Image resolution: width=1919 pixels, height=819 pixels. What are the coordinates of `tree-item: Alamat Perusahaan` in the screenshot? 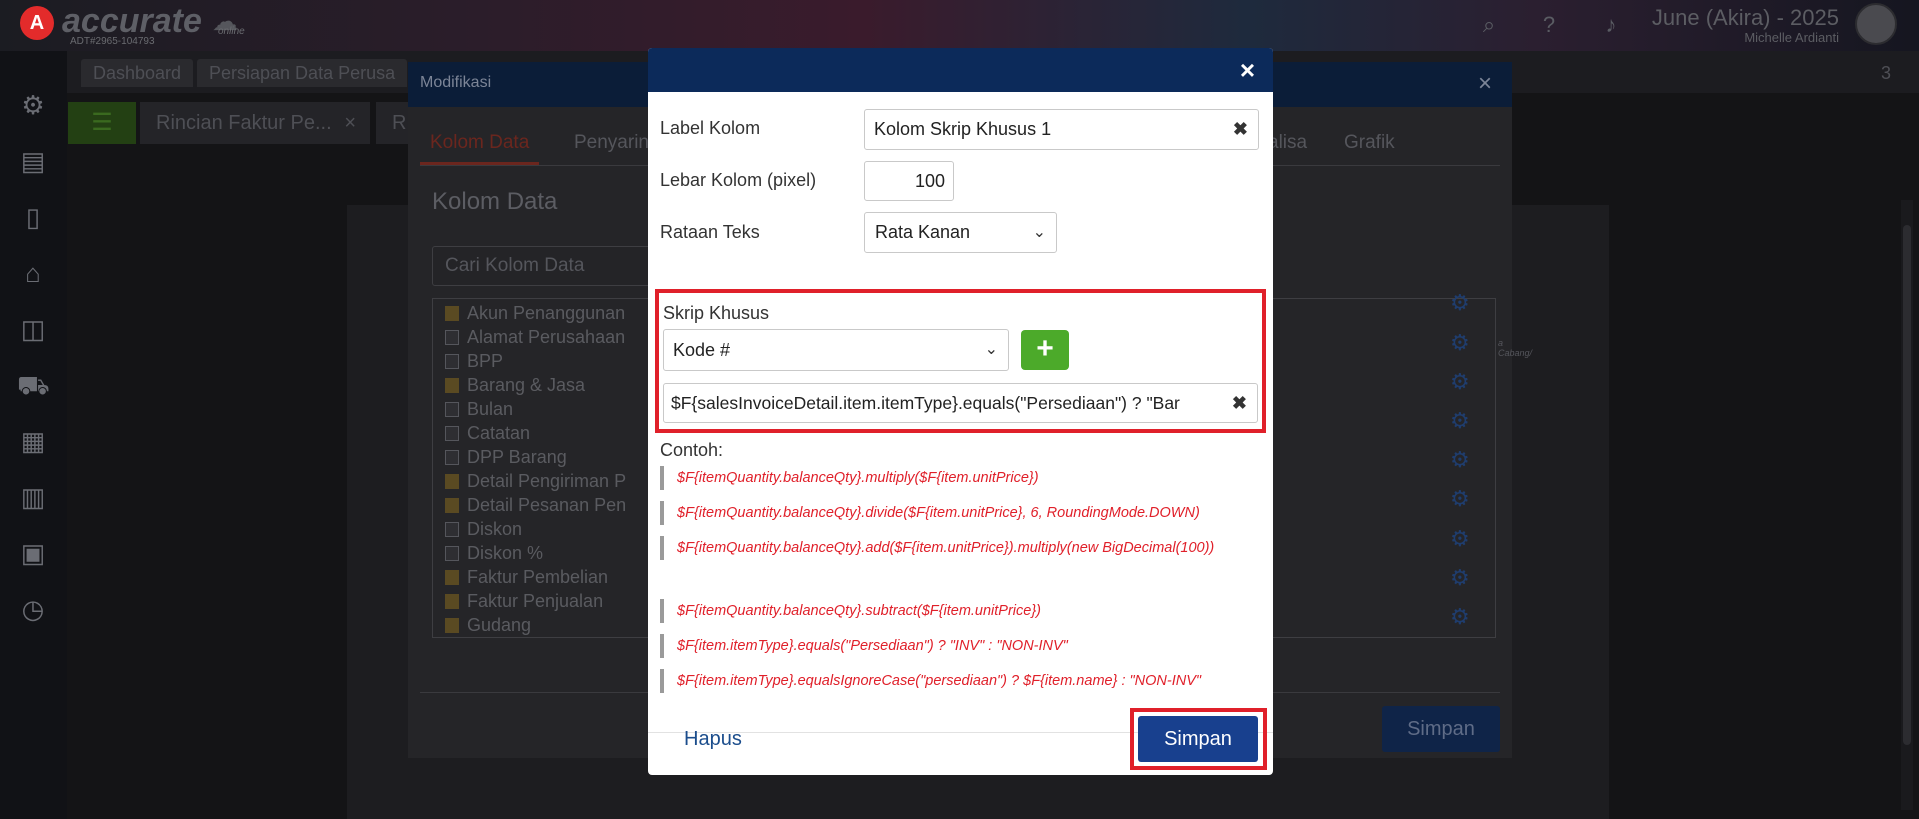 It's located at (535, 339).